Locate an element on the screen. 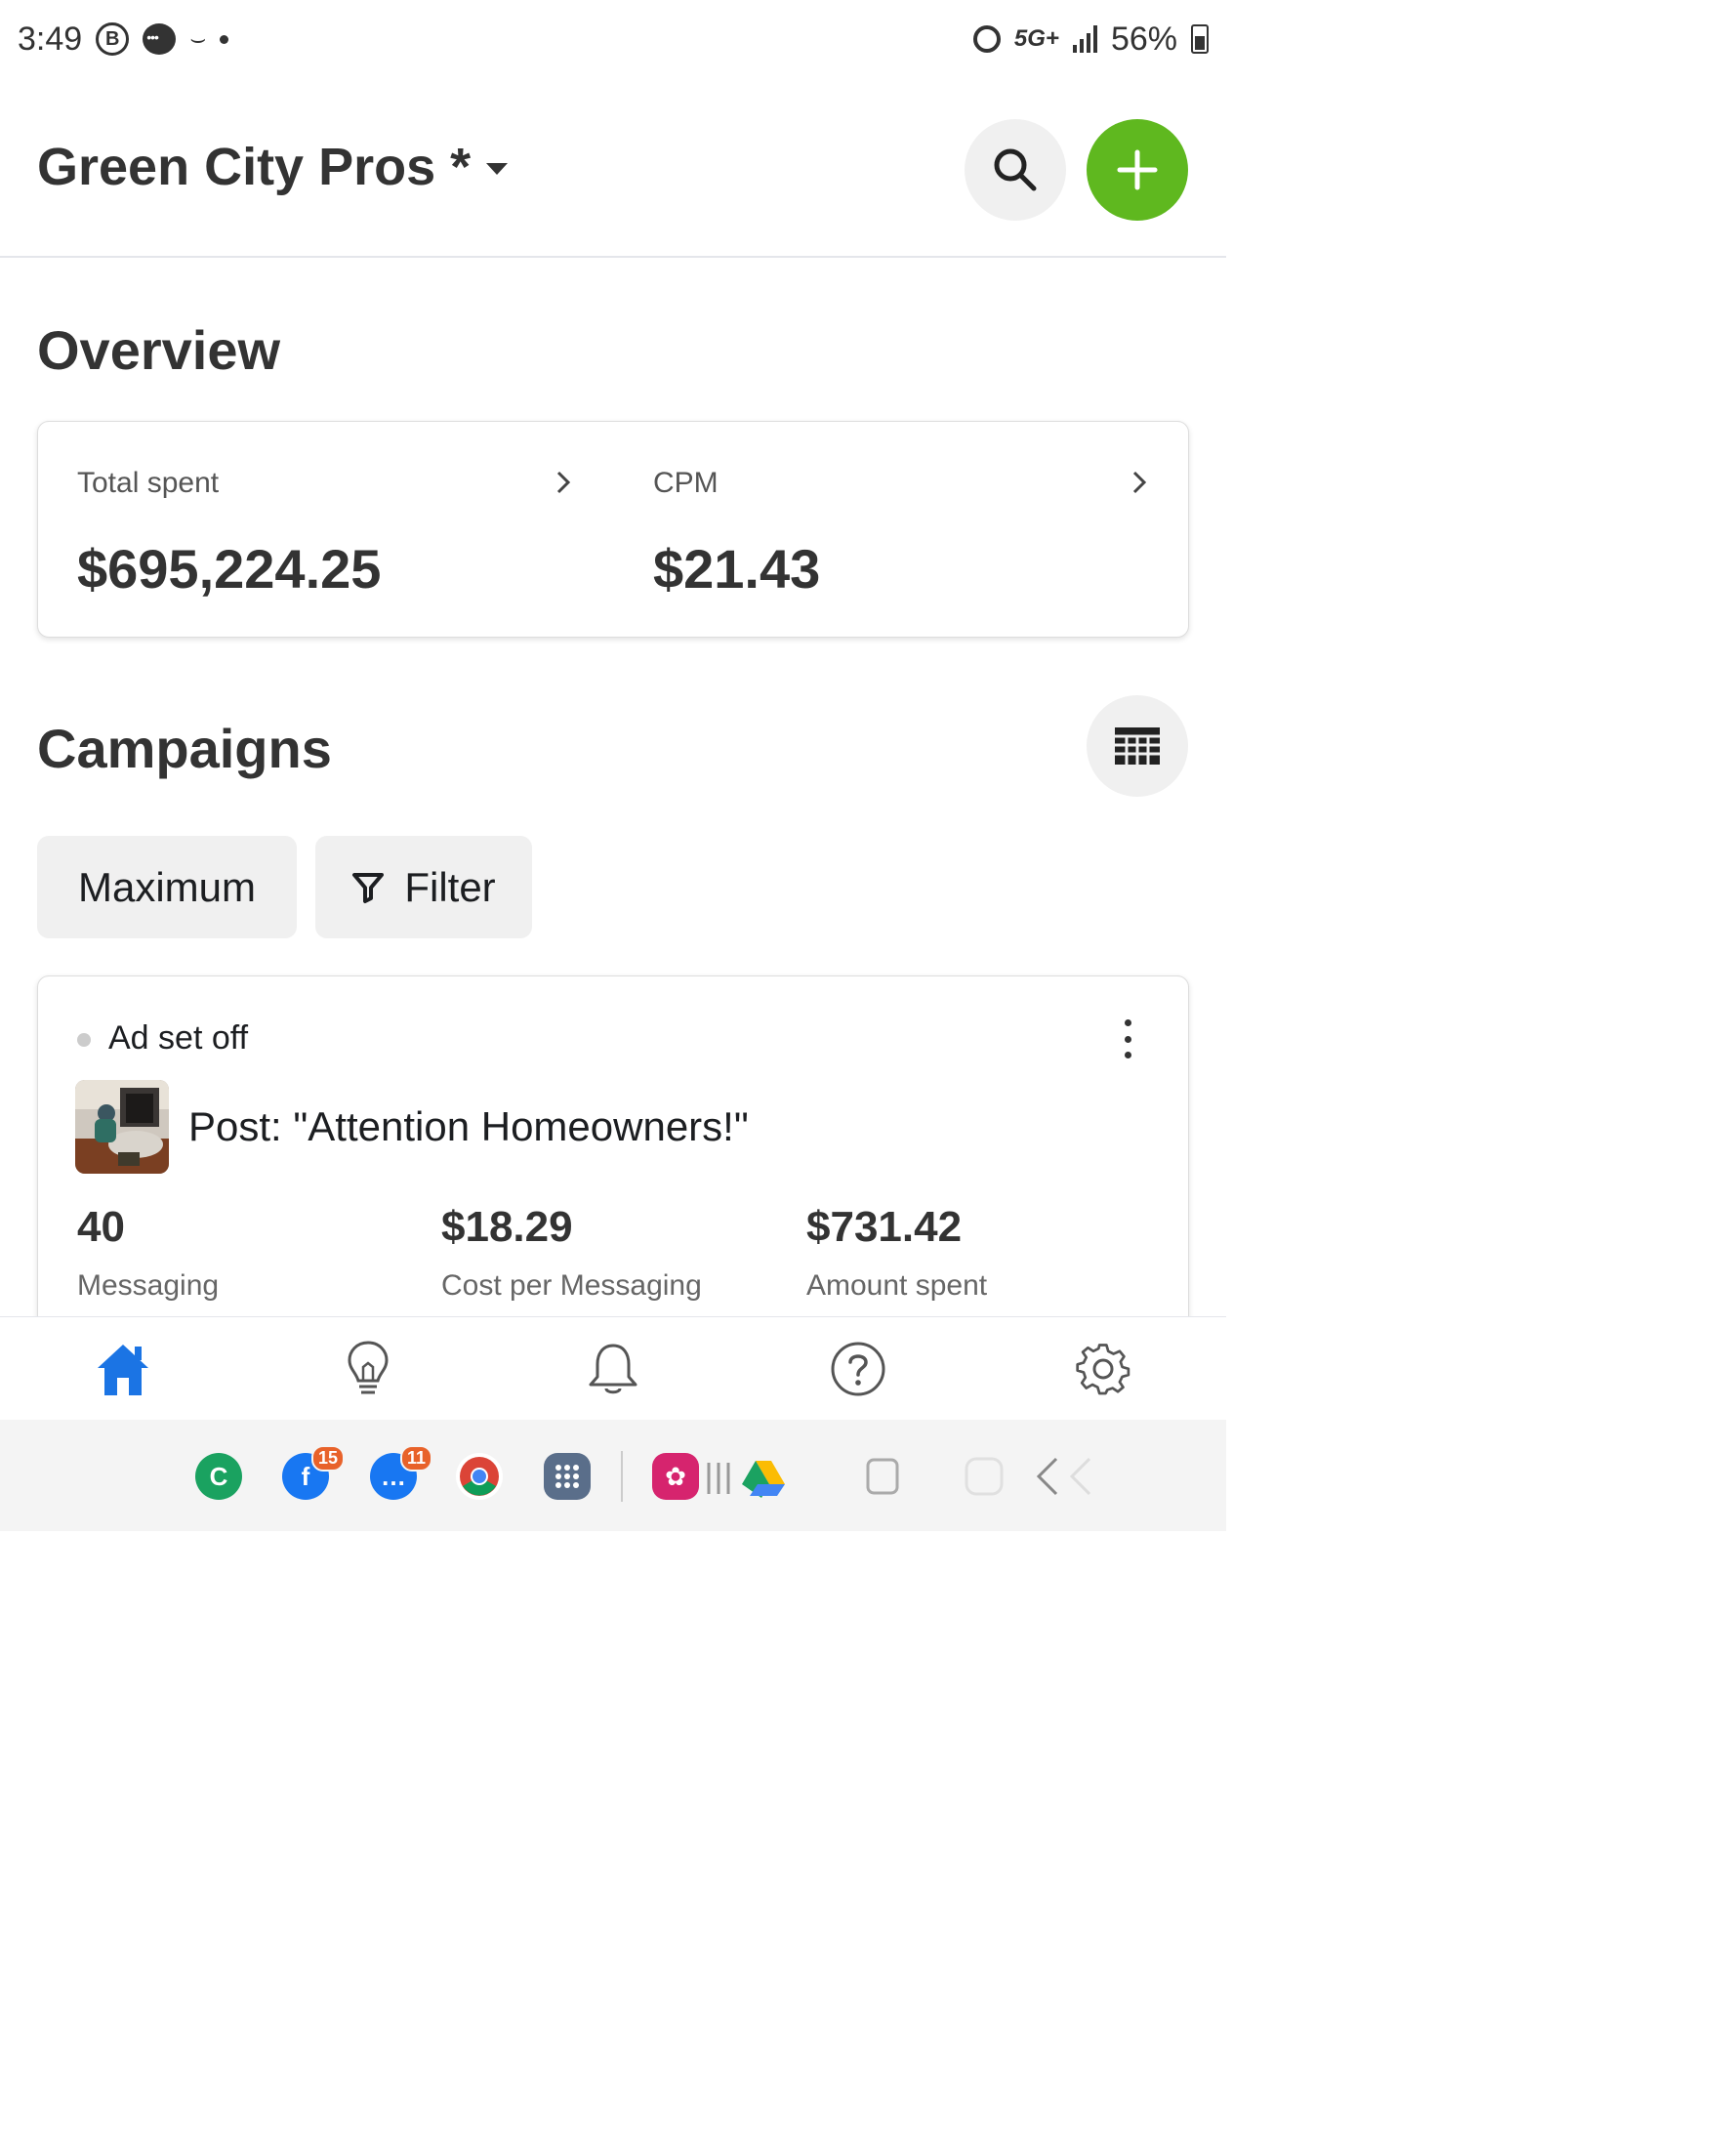 The width and height of the screenshot is (1726, 2156). filter-button: Filter is located at coordinates (423, 887).